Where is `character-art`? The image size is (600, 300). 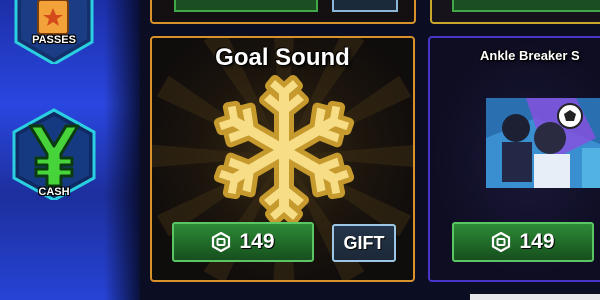
character-art is located at coordinates (543, 143).